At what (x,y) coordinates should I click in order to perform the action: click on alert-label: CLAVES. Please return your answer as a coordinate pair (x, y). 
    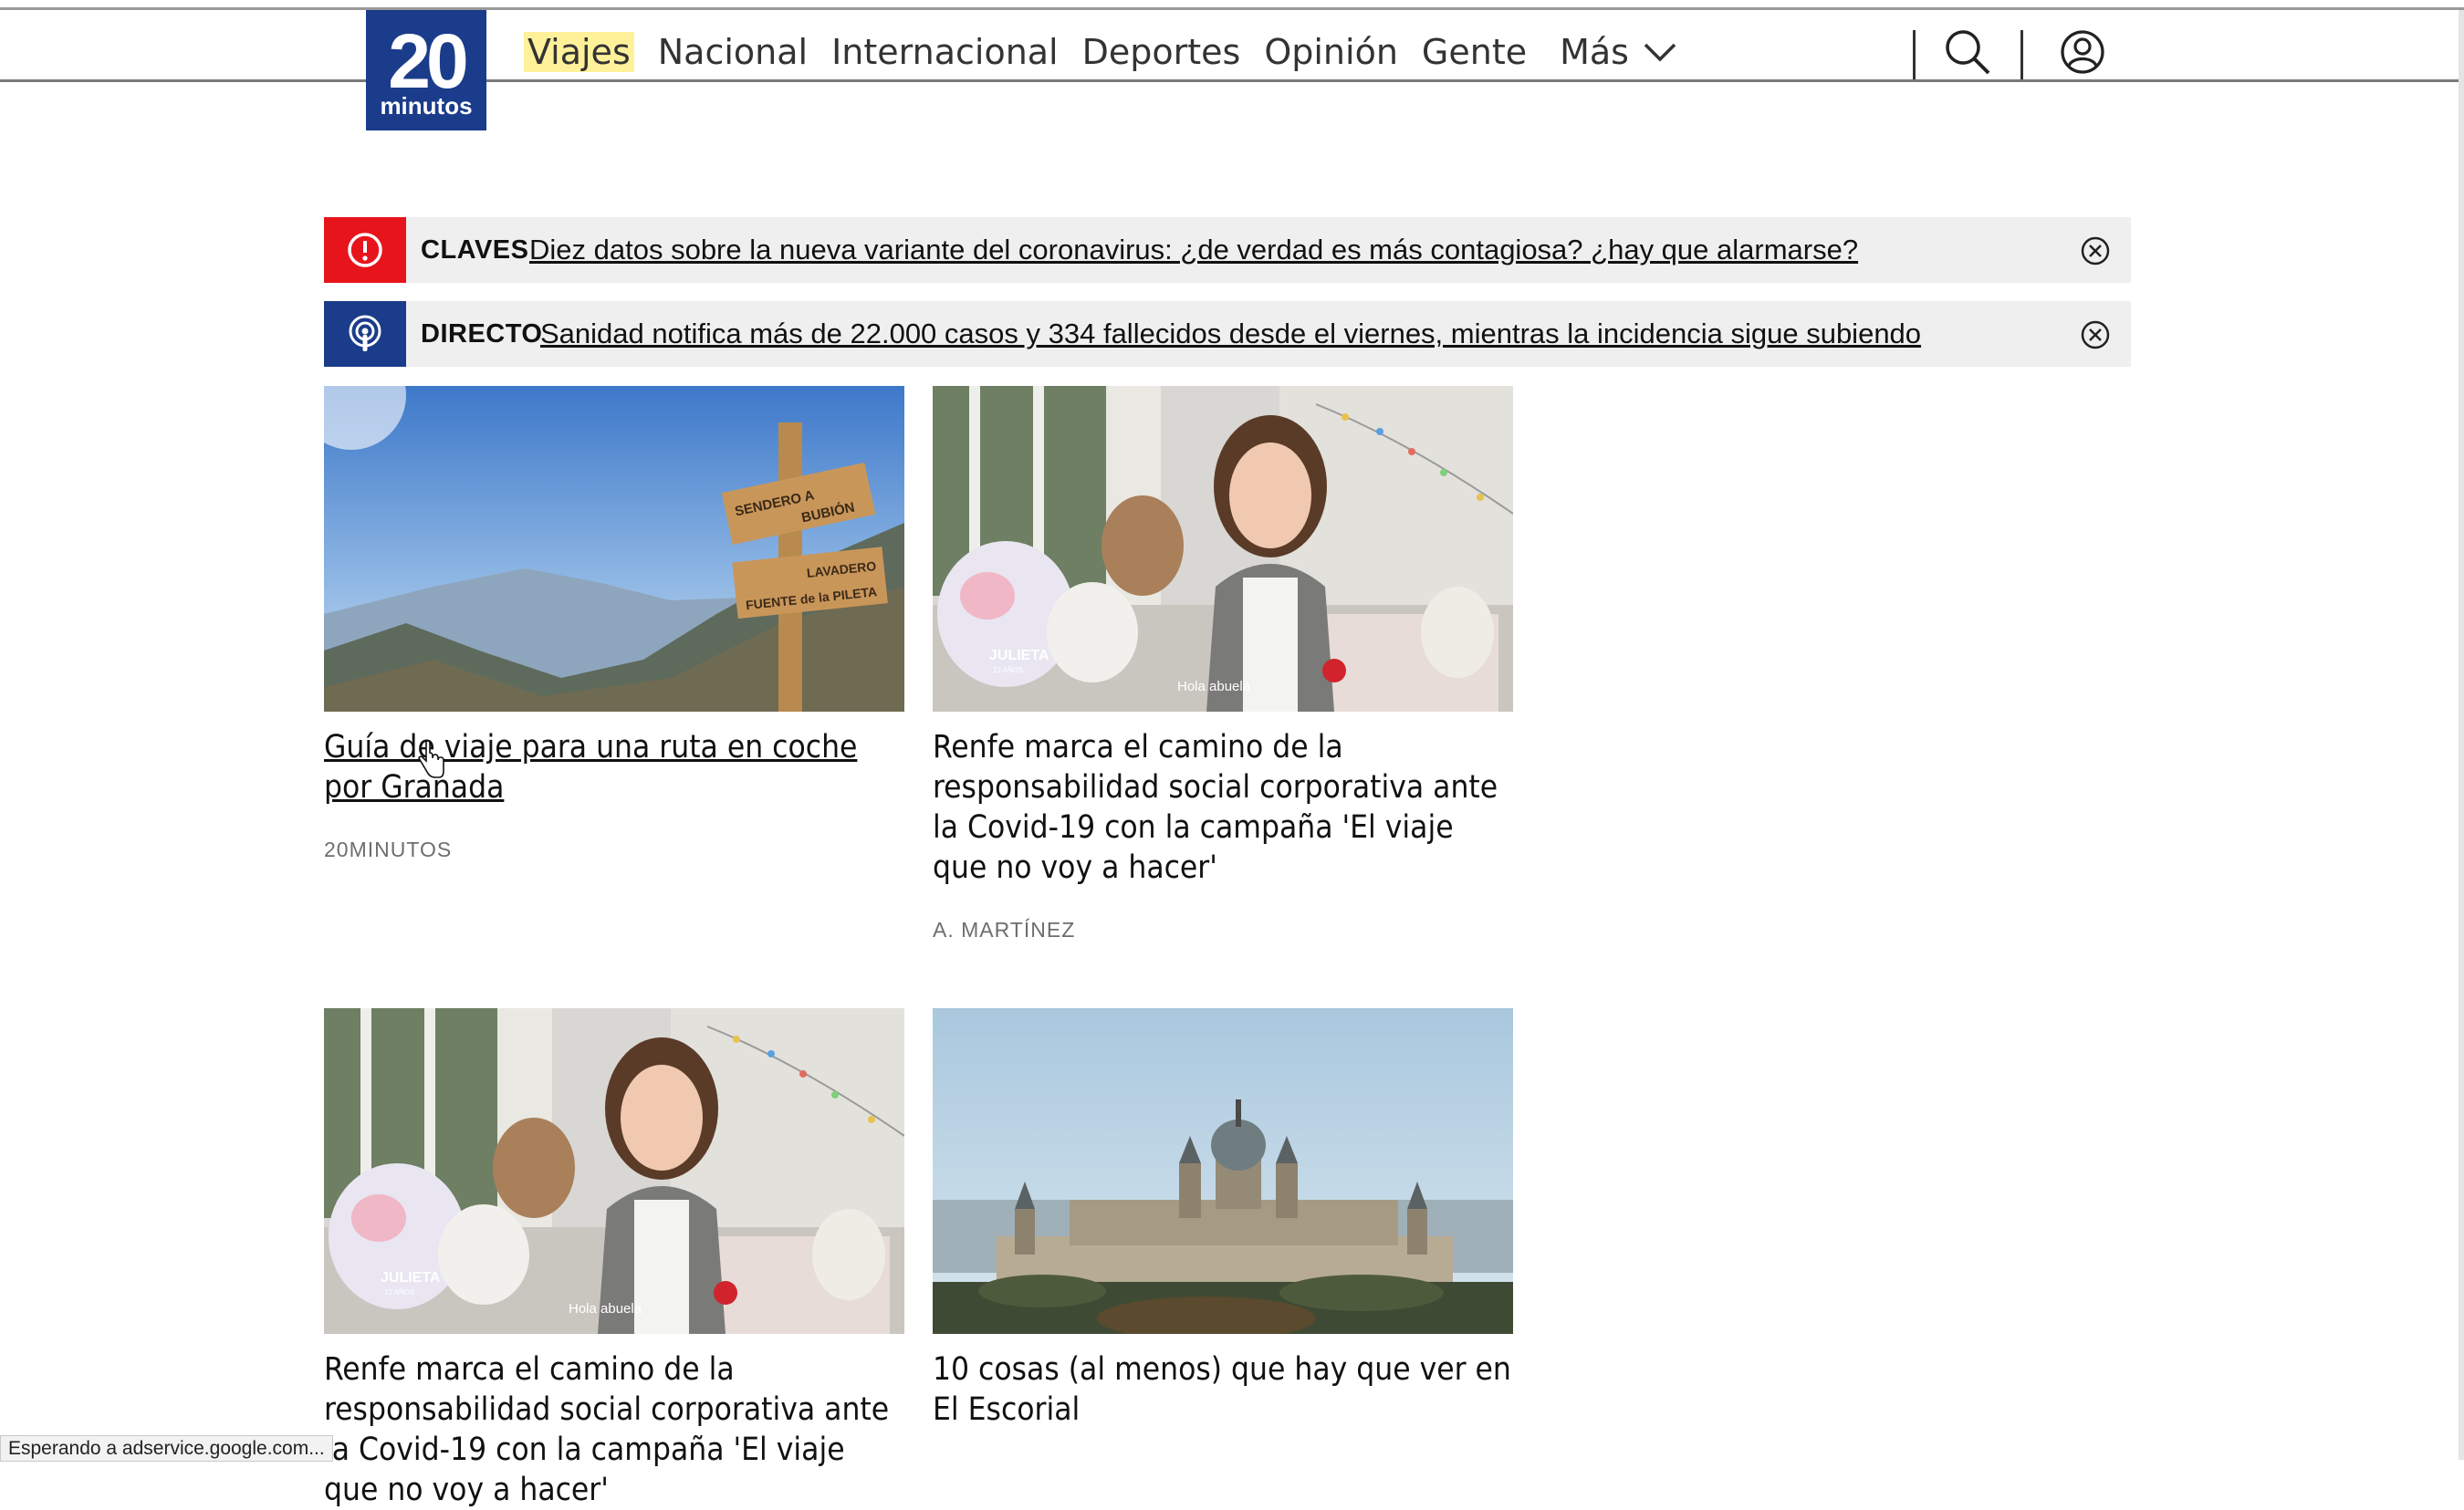
    Looking at the image, I should click on (475, 250).